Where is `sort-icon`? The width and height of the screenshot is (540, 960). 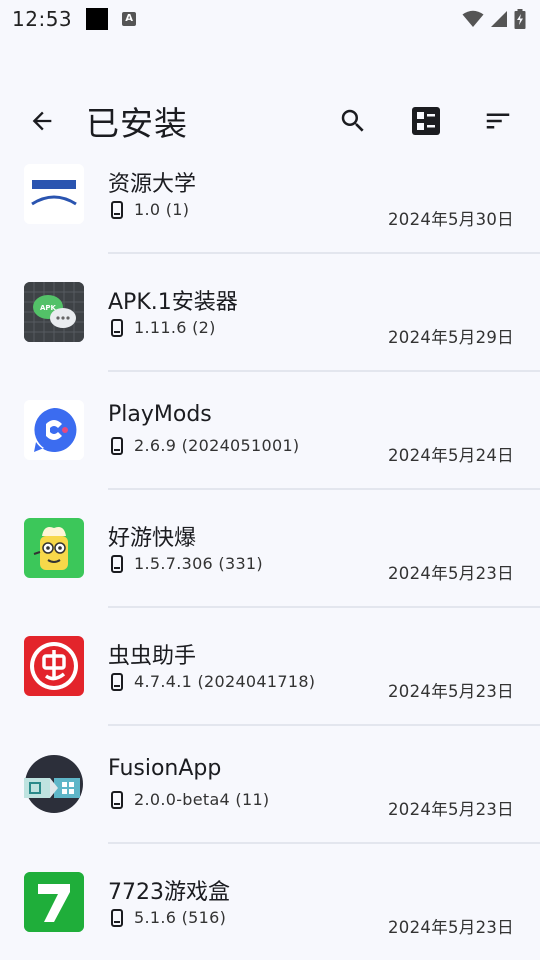 sort-icon is located at coordinates (498, 121).